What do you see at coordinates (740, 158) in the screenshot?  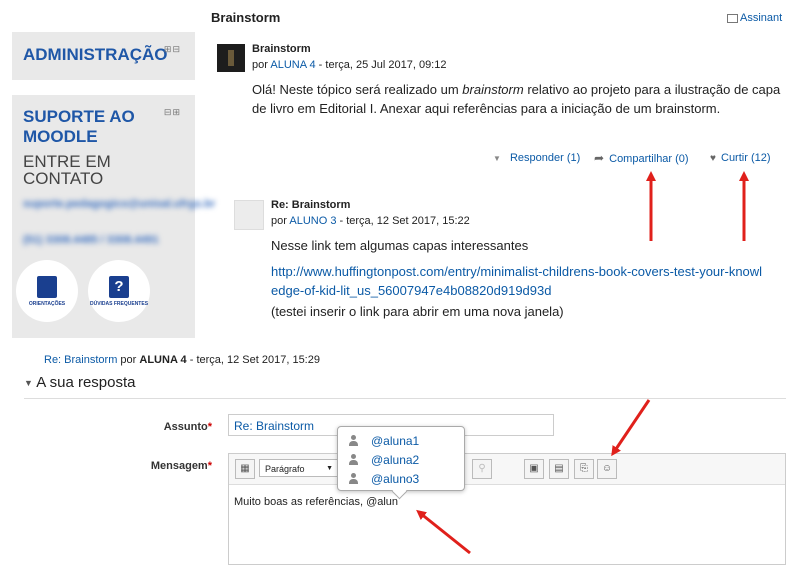 I see `like-link: ♥ Curtir (12)` at bounding box center [740, 158].